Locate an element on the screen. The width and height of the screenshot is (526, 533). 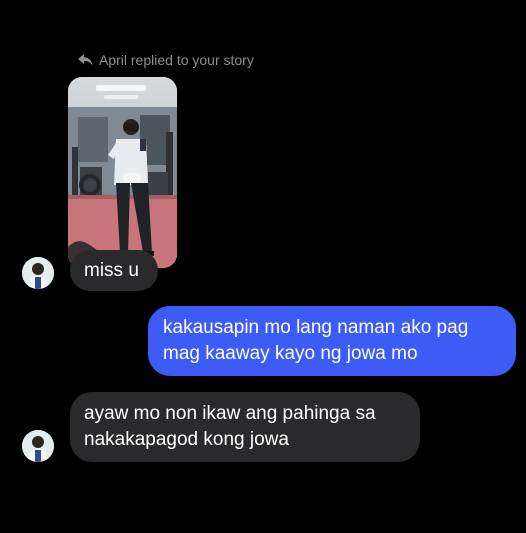
story-image is located at coordinates (122, 172).